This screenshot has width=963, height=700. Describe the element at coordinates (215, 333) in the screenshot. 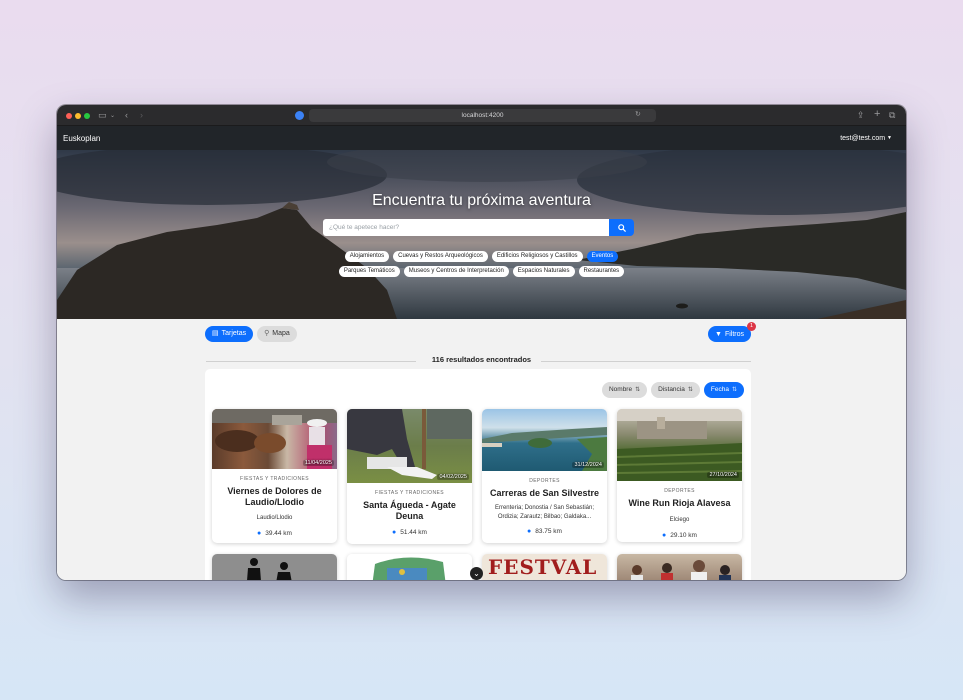

I see `cards-icon: ▤` at that location.